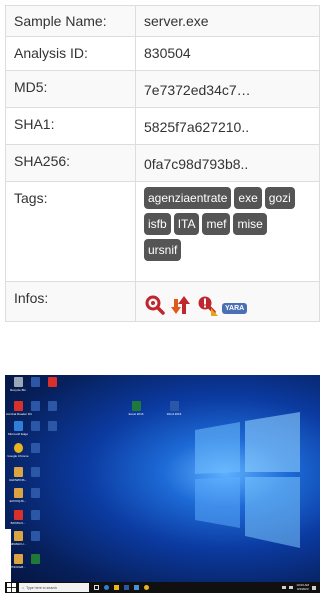  Describe the element at coordinates (291, 587) in the screenshot. I see `volume-icon` at that location.